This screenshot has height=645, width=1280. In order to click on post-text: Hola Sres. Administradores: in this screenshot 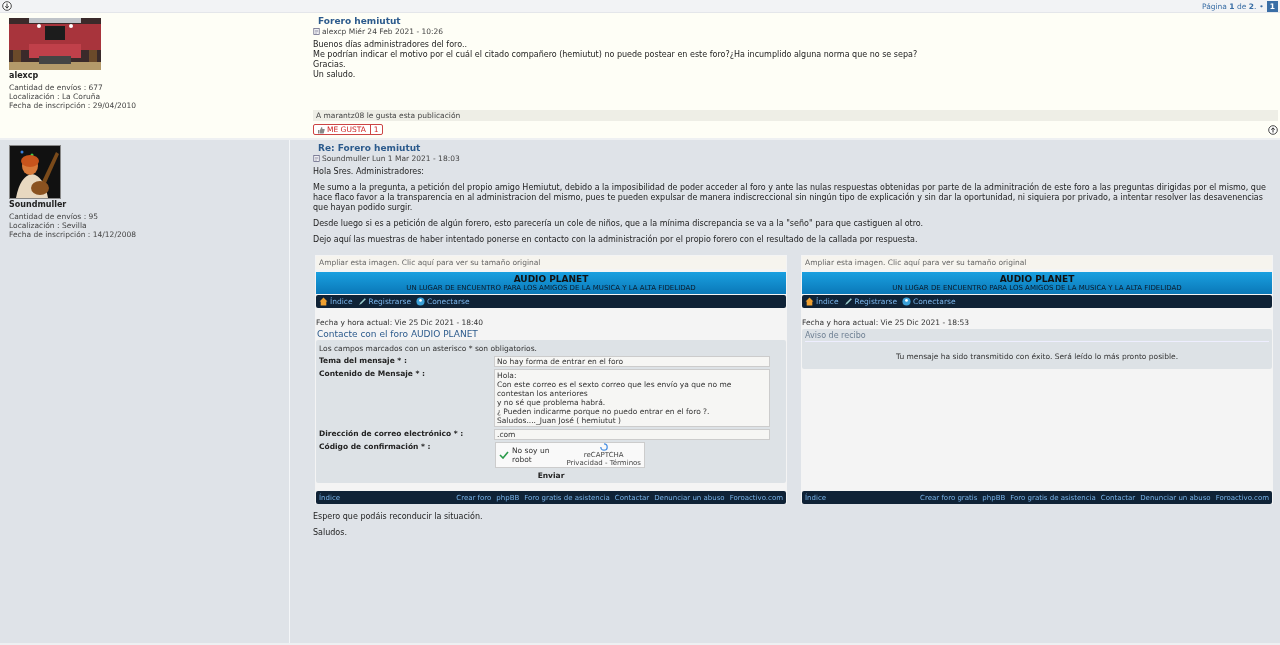, I will do `click(369, 172)`.